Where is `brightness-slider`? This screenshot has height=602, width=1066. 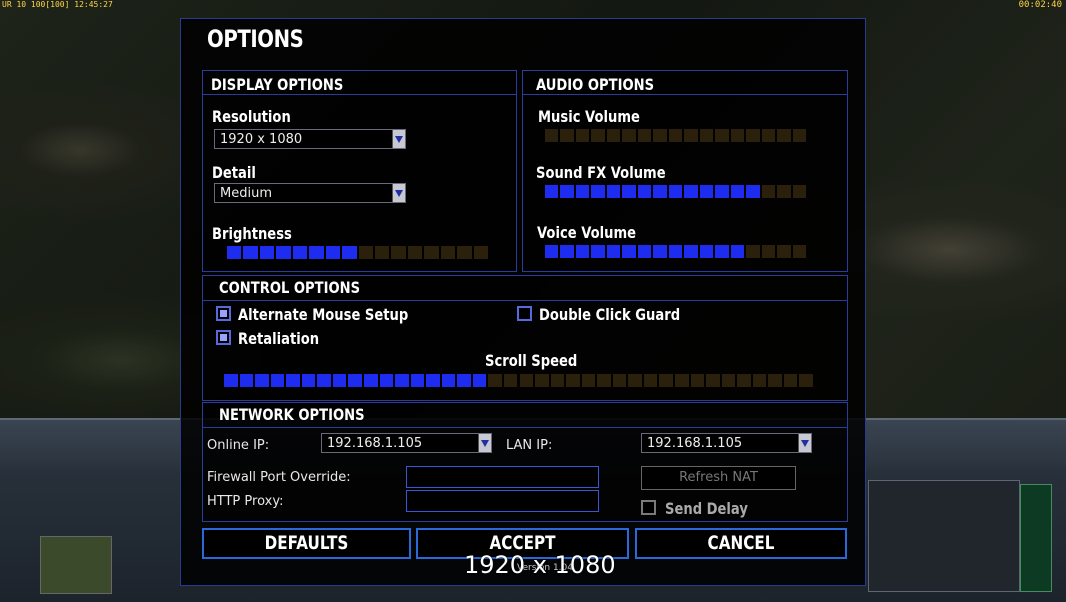 brightness-slider is located at coordinates (358, 252).